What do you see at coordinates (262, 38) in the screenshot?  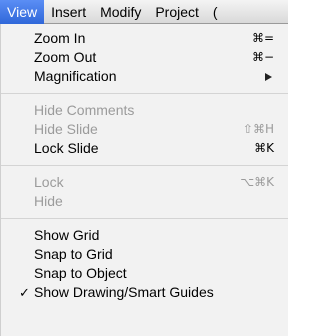 I see `shortcut-label: ⌘=` at bounding box center [262, 38].